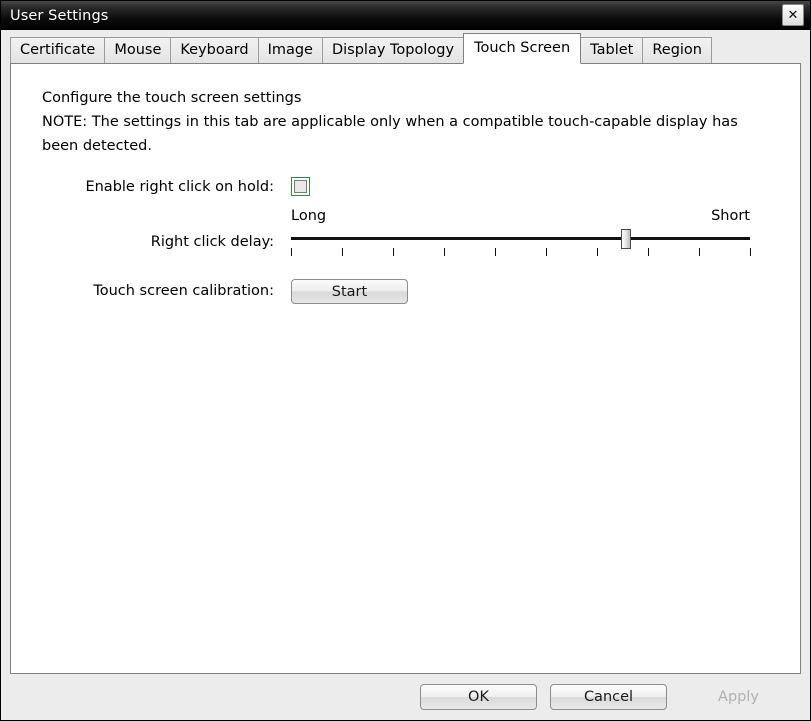 The height and width of the screenshot is (721, 811). Describe the element at coordinates (290, 50) in the screenshot. I see `tab-image: Image` at that location.